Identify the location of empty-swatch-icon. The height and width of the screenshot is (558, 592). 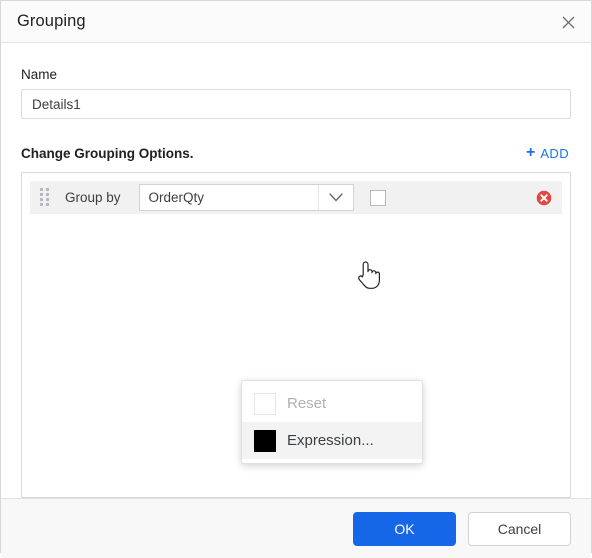
(265, 403).